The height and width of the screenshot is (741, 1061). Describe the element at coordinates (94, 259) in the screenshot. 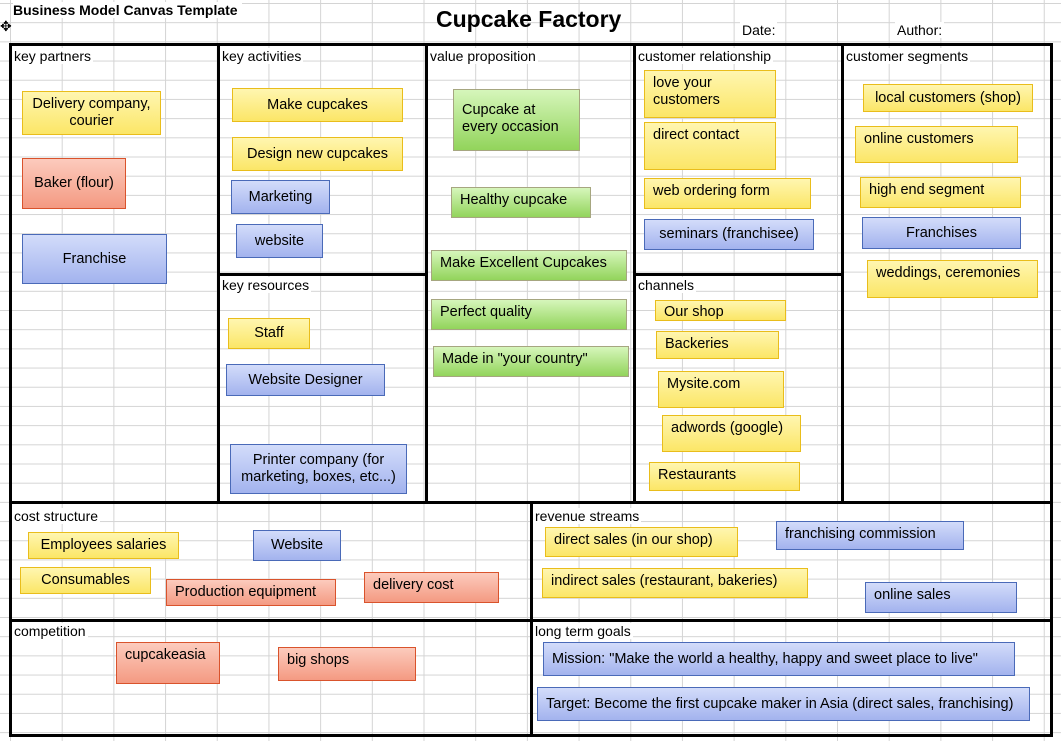

I see `sticky-note: Franchise` at that location.